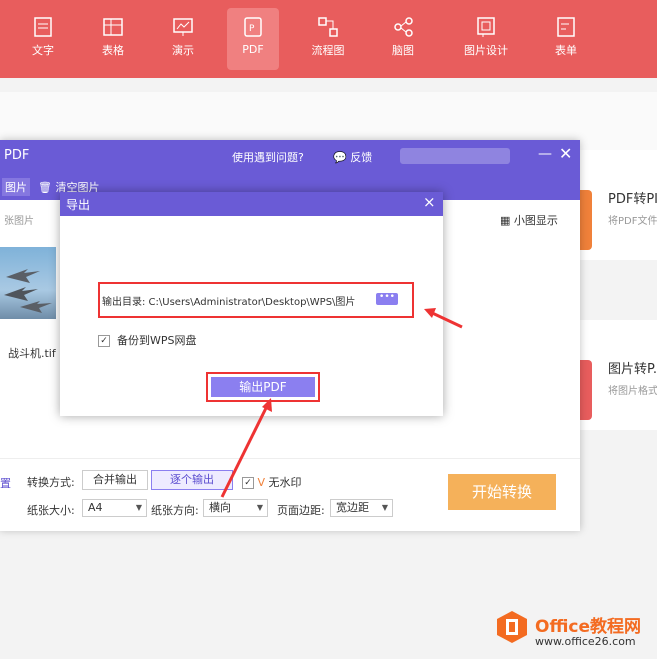  What do you see at coordinates (512, 627) in the screenshot?
I see `office-logo-icon` at bounding box center [512, 627].